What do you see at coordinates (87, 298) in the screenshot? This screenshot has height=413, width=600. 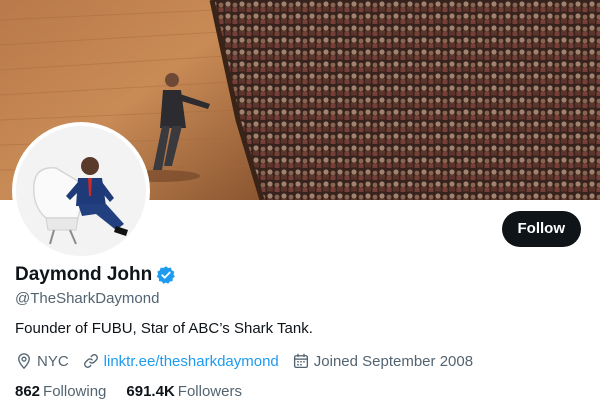 I see `profile-handle: @TheSharkDaymond` at bounding box center [87, 298].